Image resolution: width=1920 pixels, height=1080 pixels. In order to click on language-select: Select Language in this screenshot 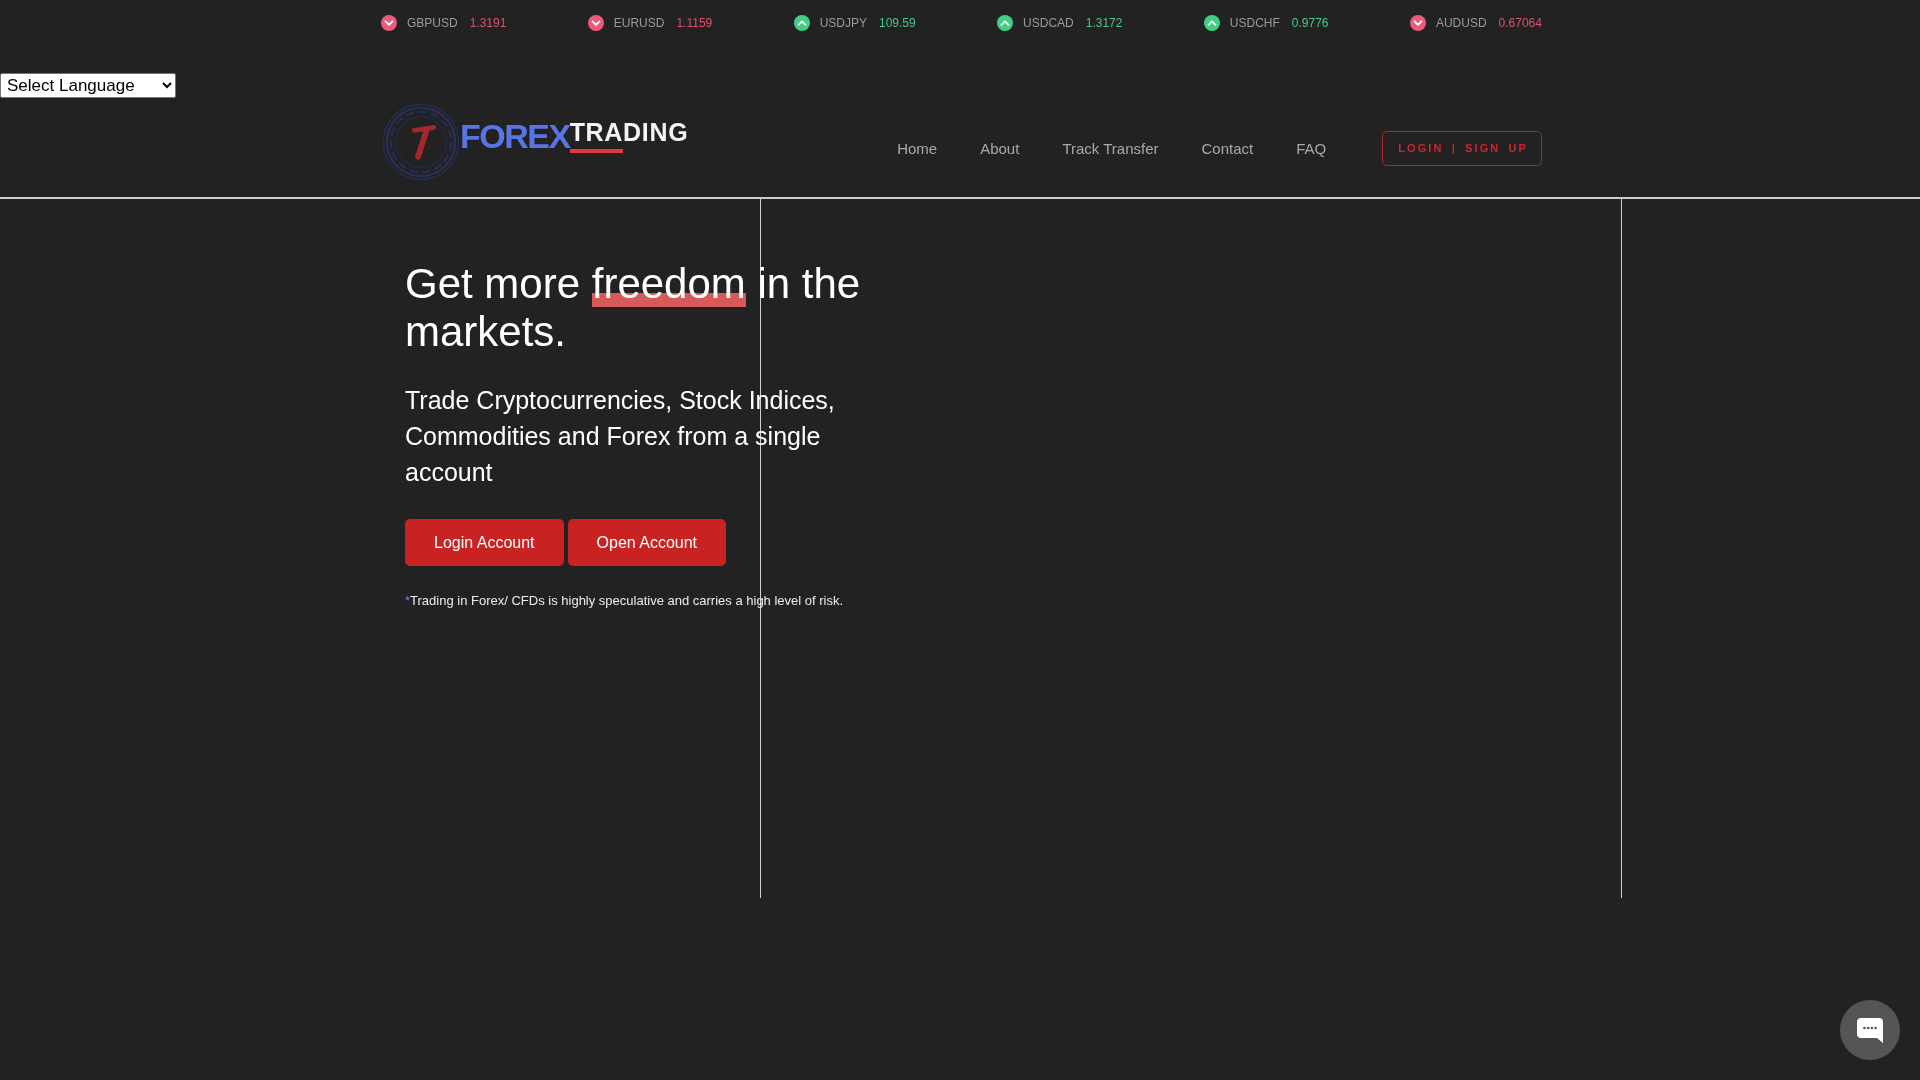, I will do `click(88, 85)`.